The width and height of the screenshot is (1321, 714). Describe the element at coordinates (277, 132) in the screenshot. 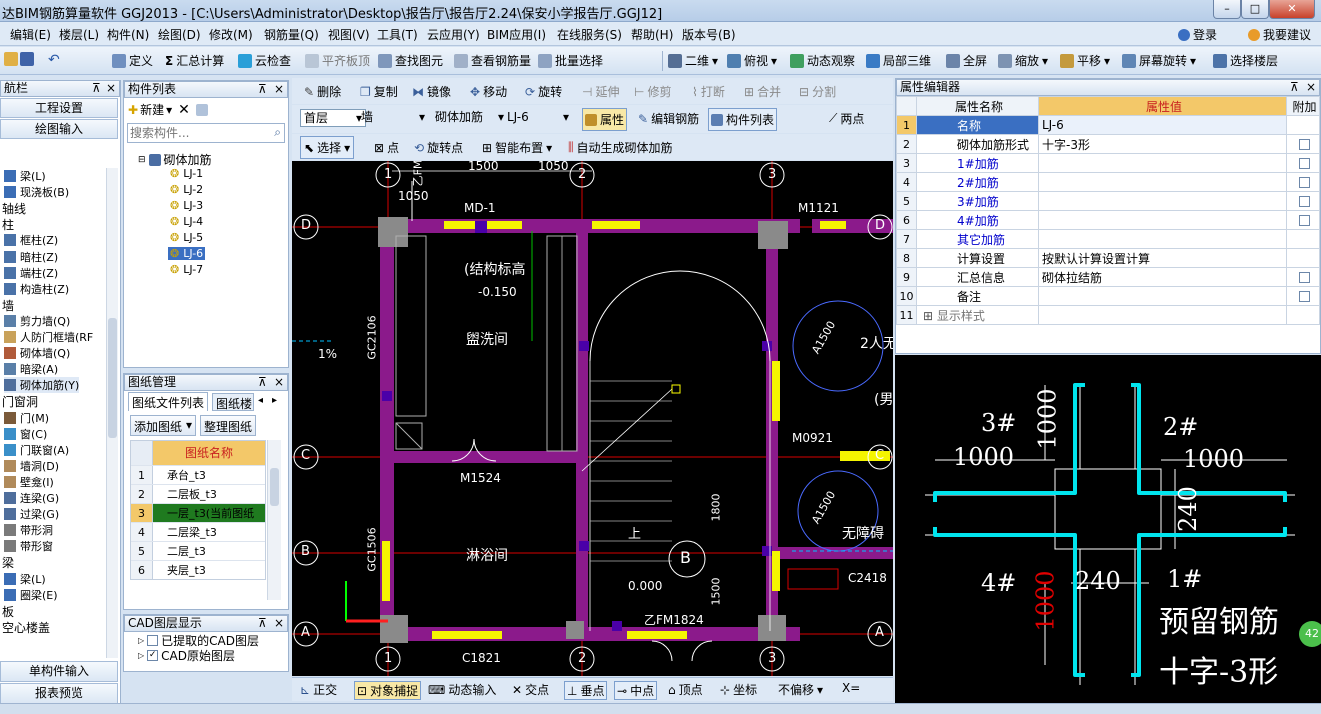

I see `search-icon: ⌕` at that location.